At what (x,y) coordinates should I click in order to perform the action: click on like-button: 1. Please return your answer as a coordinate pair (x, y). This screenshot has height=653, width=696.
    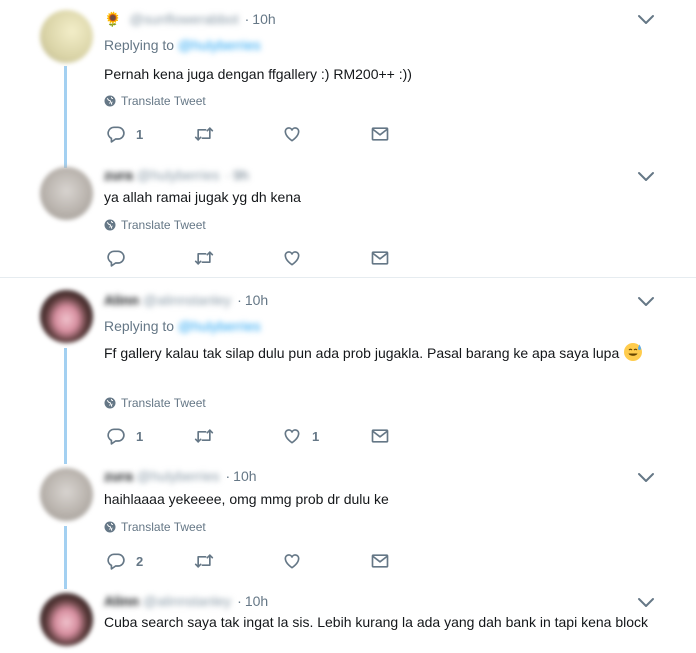
    Looking at the image, I should click on (300, 436).